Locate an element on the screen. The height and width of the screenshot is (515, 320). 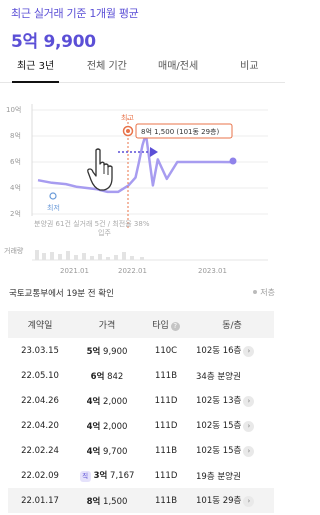
header-type: 타입? is located at coordinates (166, 324).